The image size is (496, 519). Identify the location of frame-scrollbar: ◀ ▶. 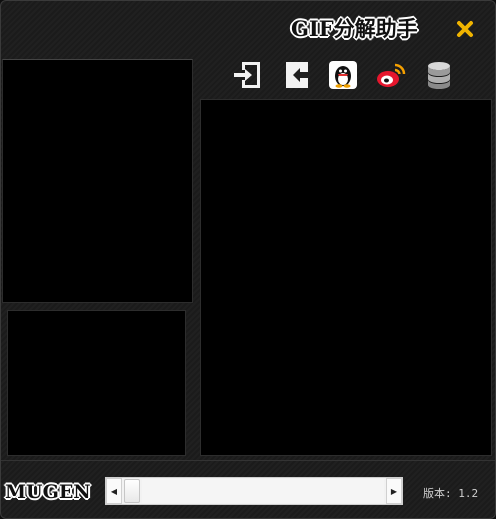
(254, 491).